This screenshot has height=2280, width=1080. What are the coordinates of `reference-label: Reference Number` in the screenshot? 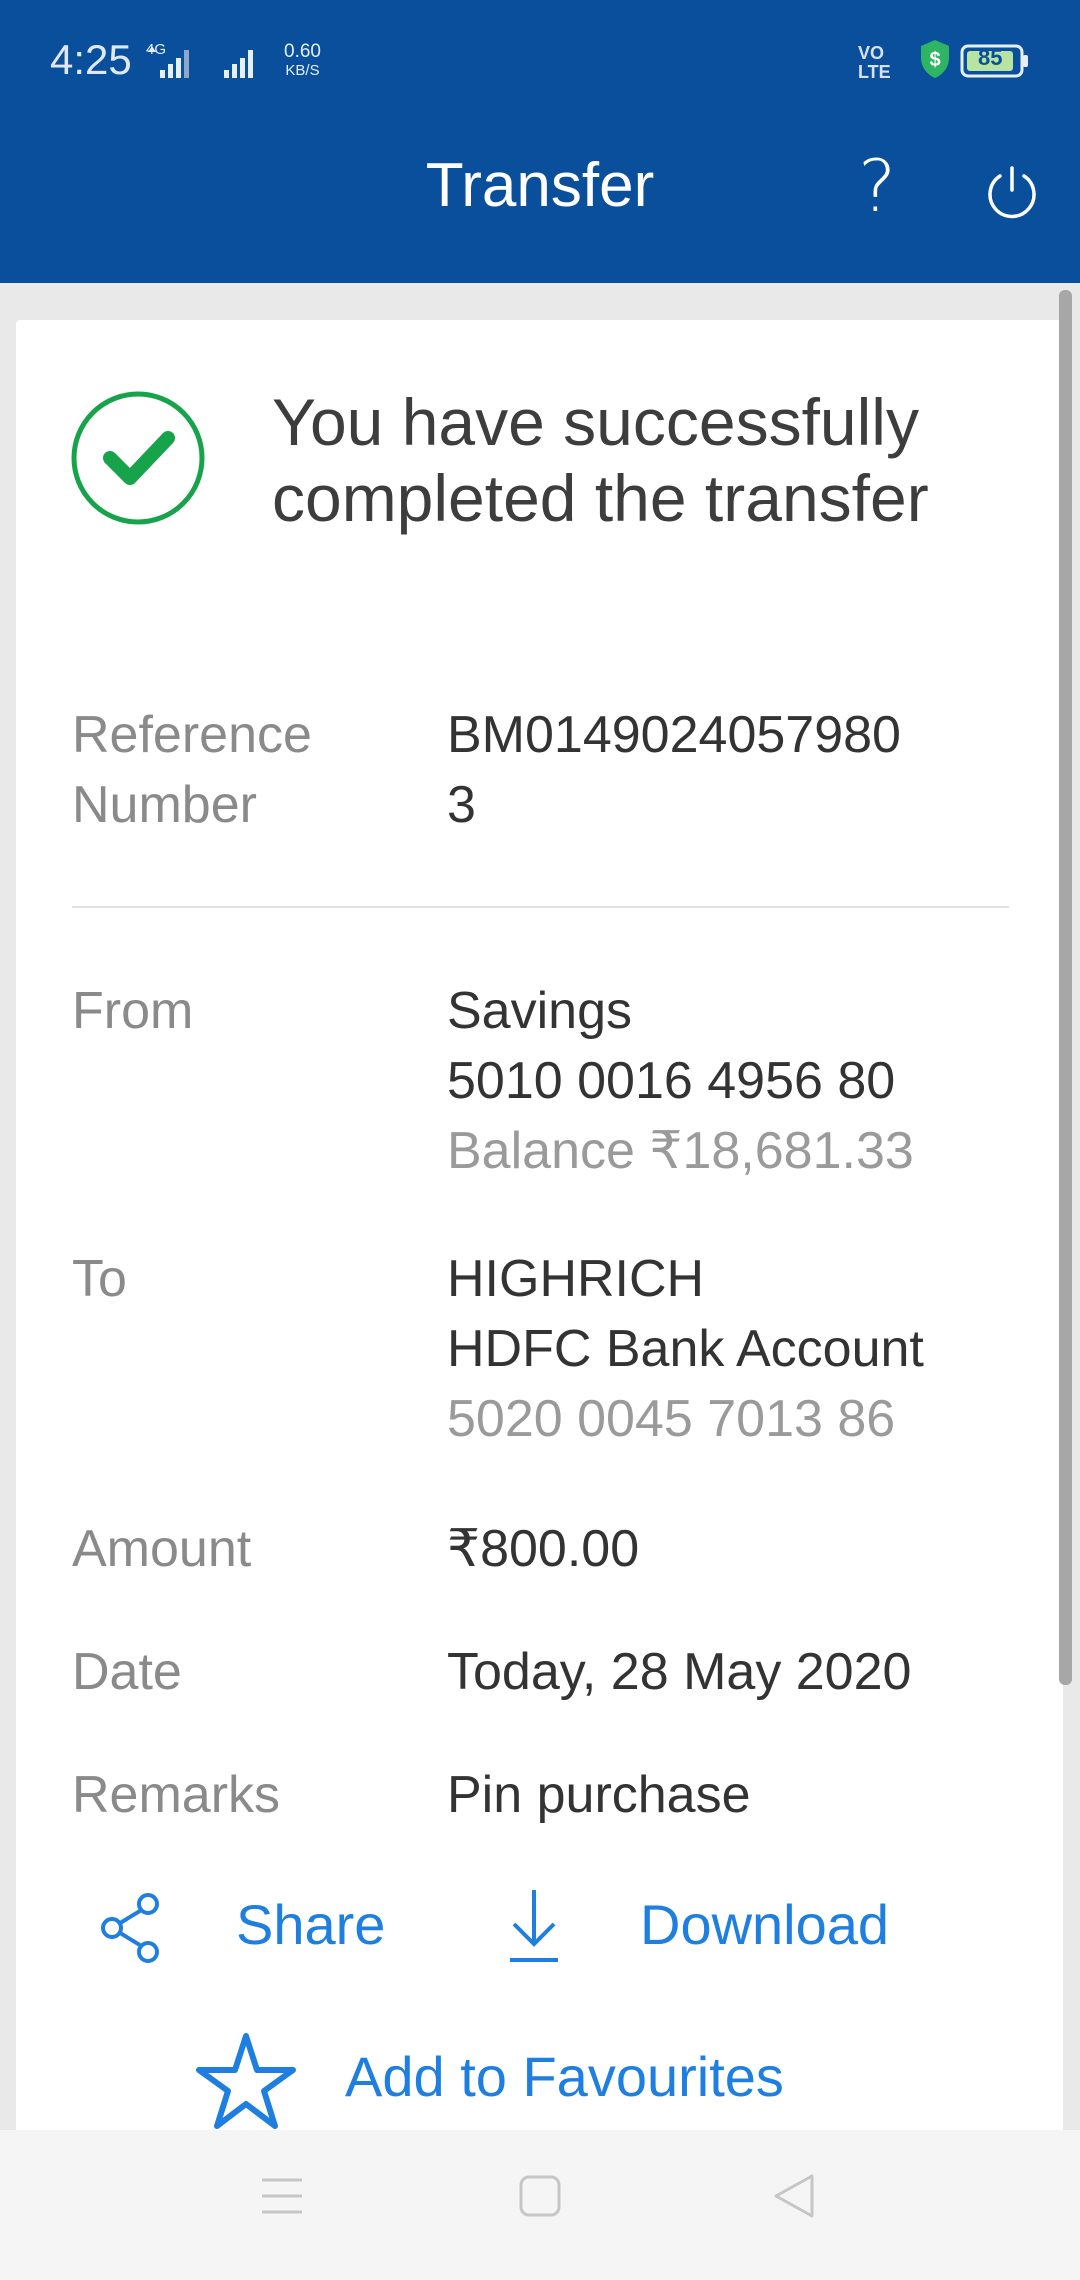 It's located at (192, 770).